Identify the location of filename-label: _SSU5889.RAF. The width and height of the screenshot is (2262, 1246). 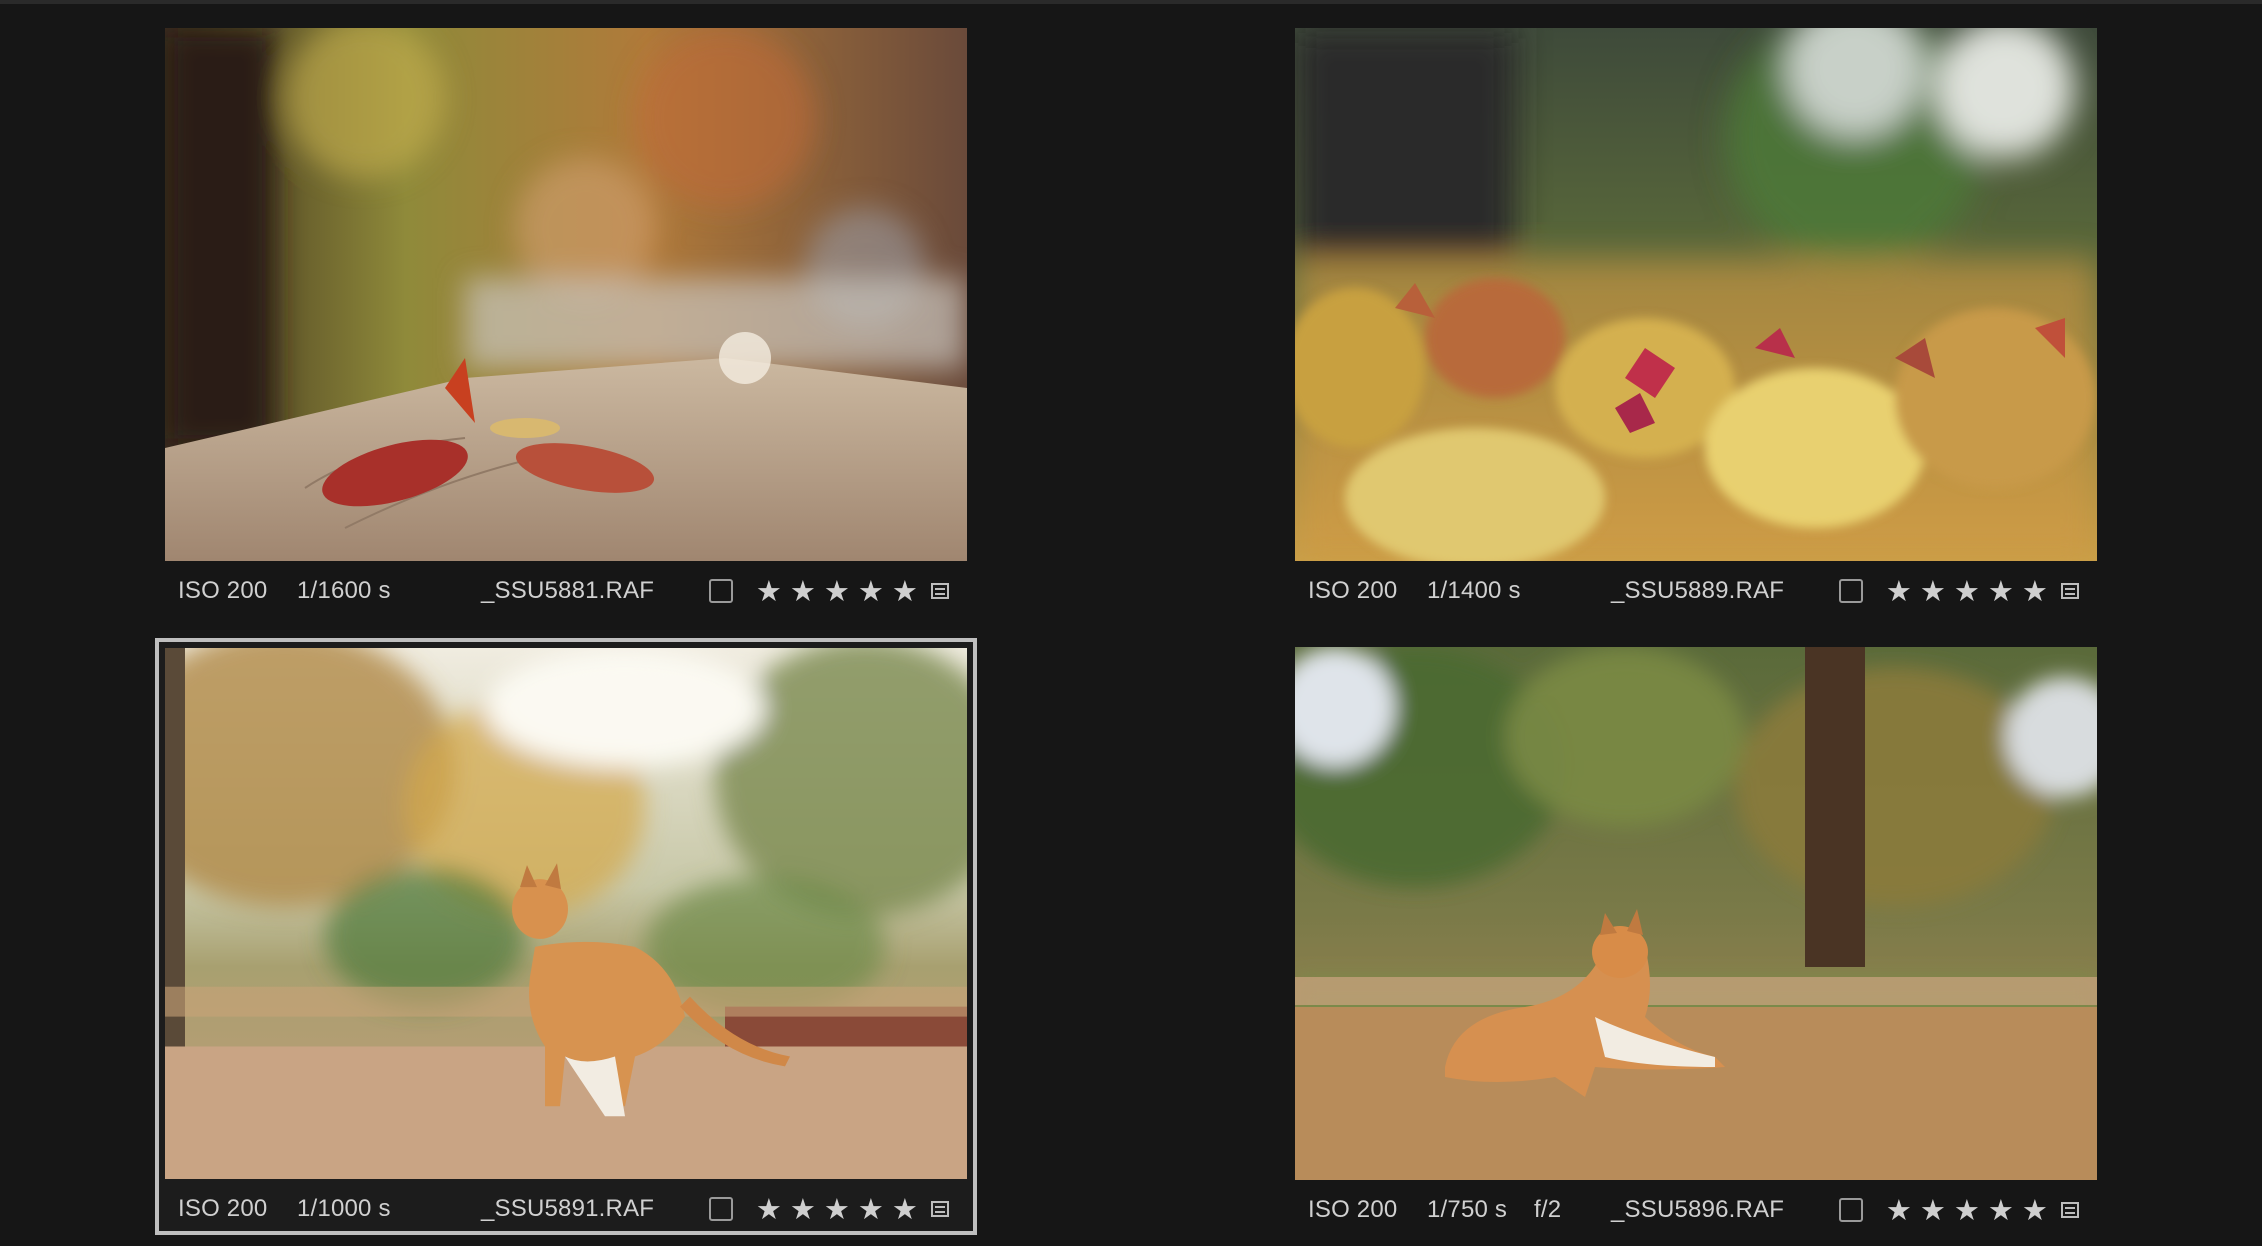
(1698, 590).